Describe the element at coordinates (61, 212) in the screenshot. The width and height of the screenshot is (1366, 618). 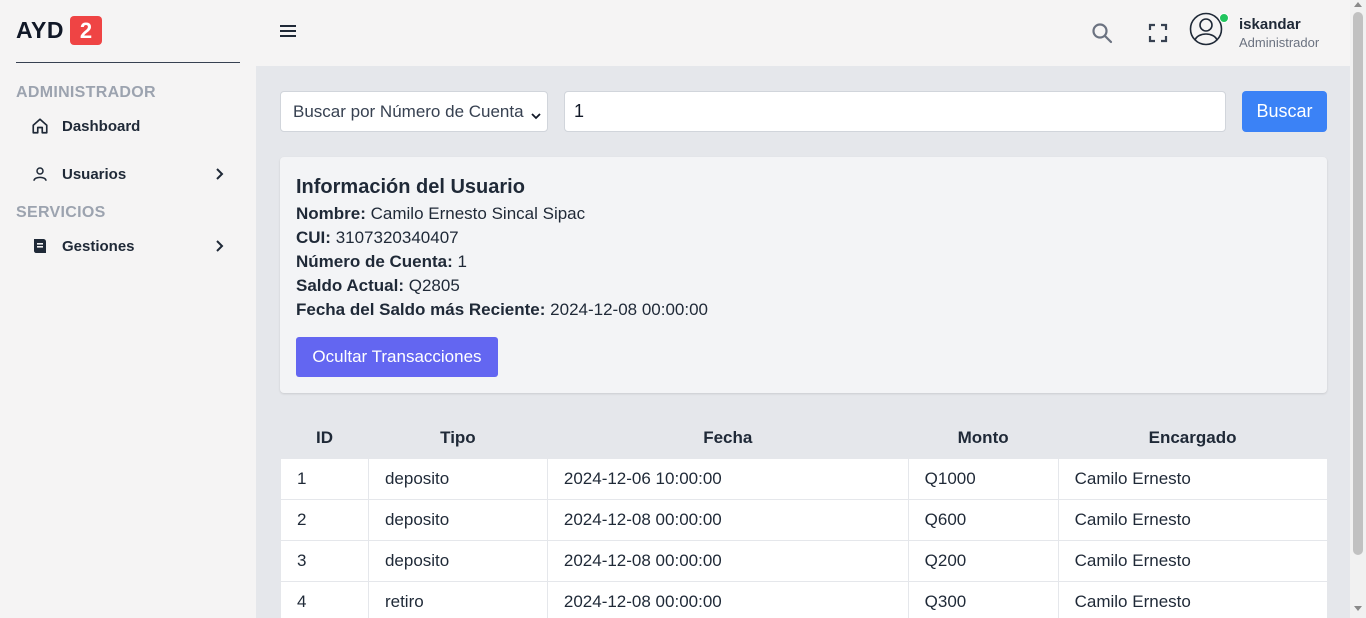
I see `section-title-servicios: SERVICIOS` at that location.